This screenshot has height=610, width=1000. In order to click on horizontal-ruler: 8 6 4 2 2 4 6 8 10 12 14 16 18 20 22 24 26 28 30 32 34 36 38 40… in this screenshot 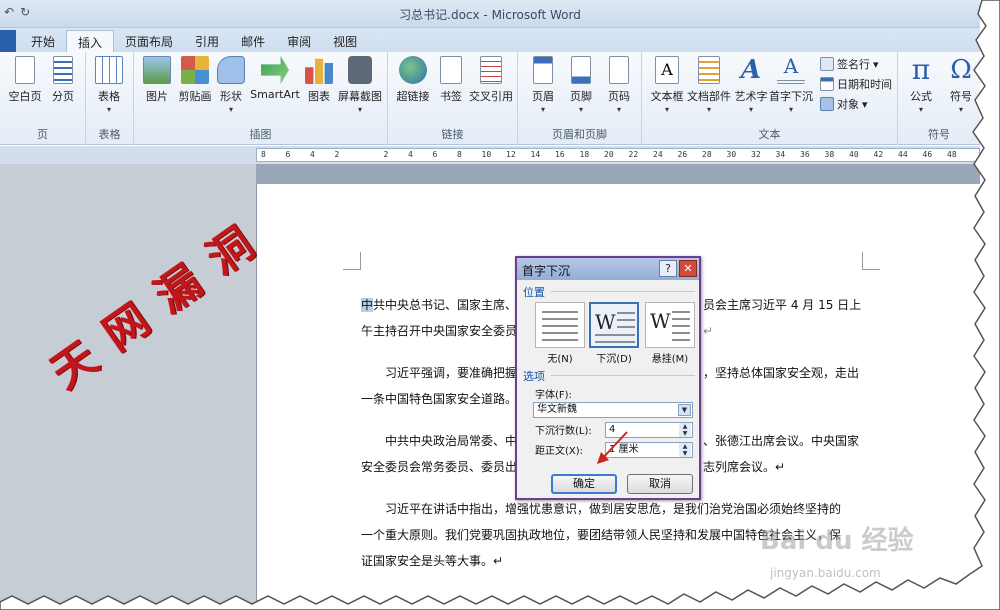, I will do `click(618, 155)`.